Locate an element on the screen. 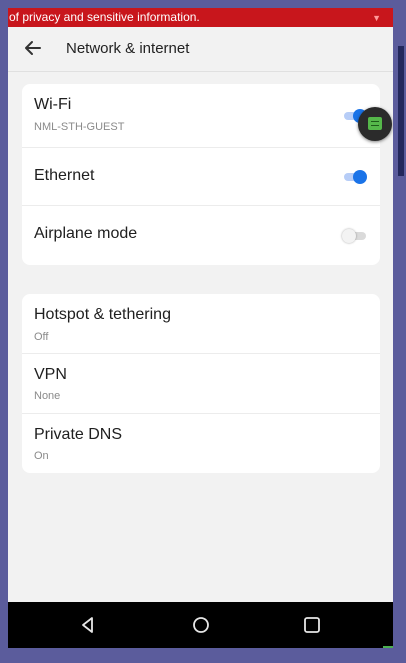  floating-app-icon is located at coordinates (375, 124).